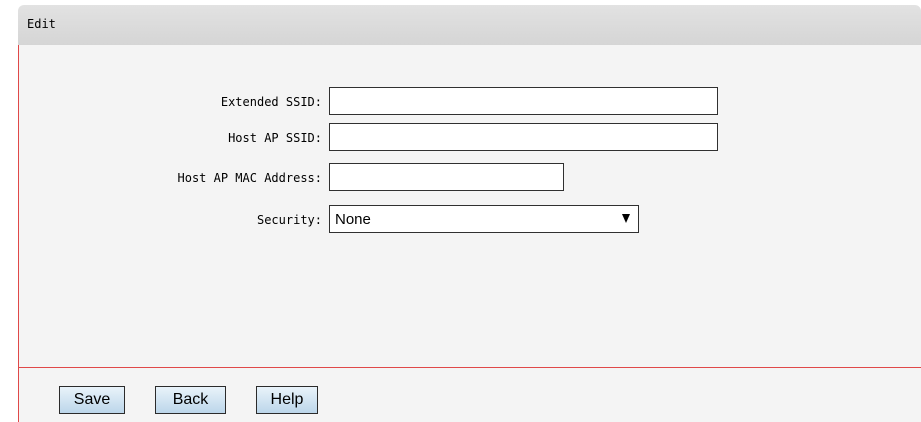  What do you see at coordinates (170, 219) in the screenshot?
I see `security-label-box: Security:` at bounding box center [170, 219].